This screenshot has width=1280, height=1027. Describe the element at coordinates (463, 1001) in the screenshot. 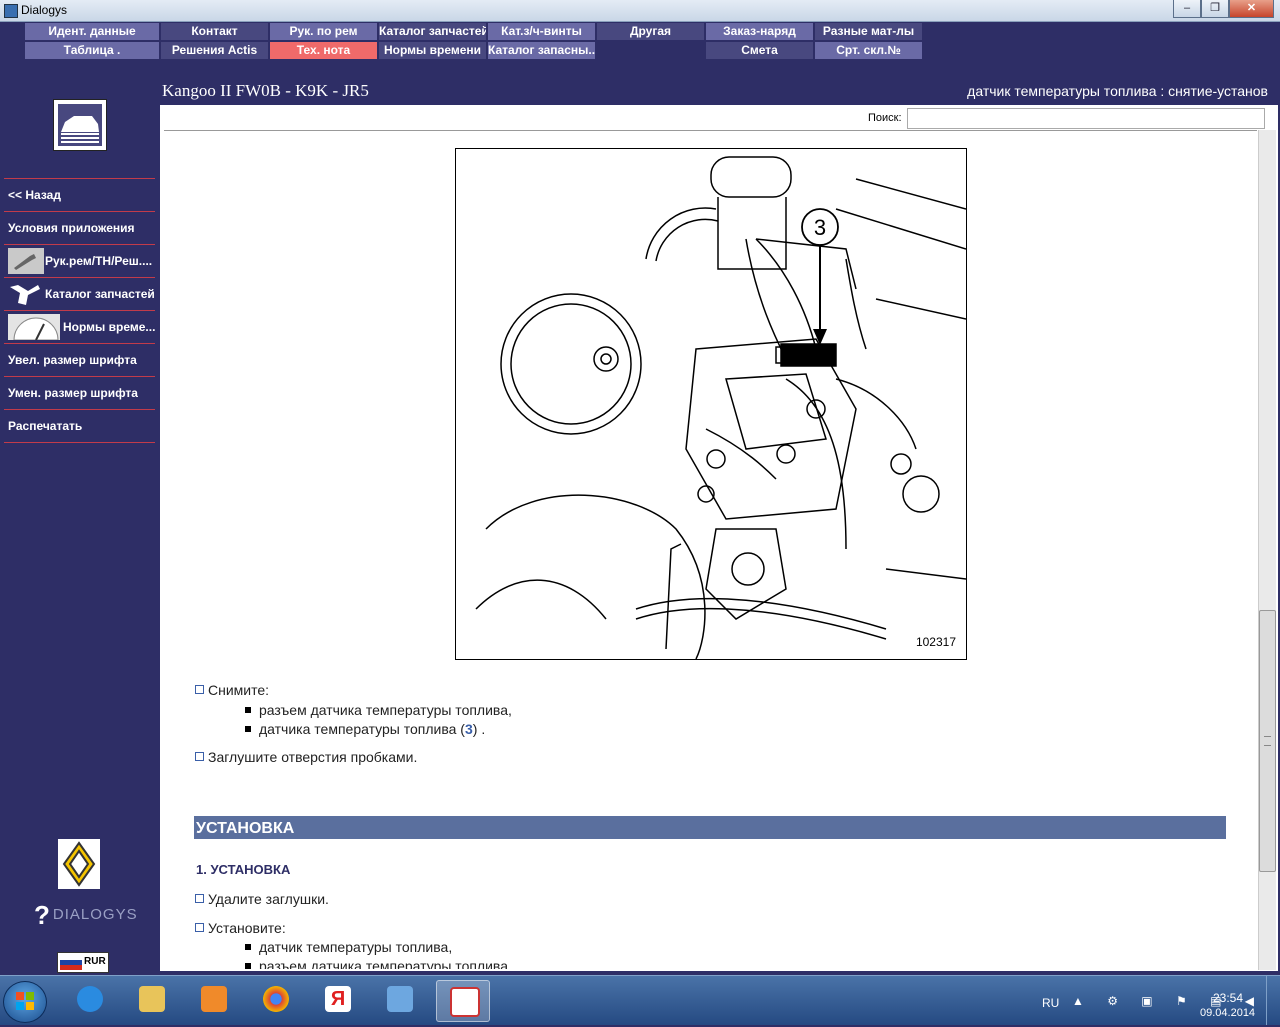

I see `java-taskbar-button` at that location.